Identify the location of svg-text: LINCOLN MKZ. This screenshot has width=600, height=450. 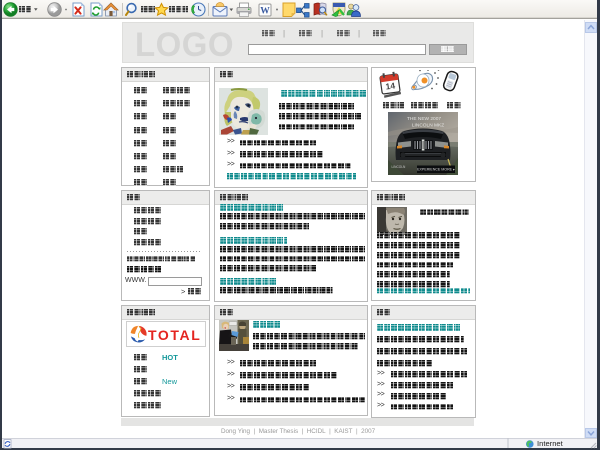
(428, 126).